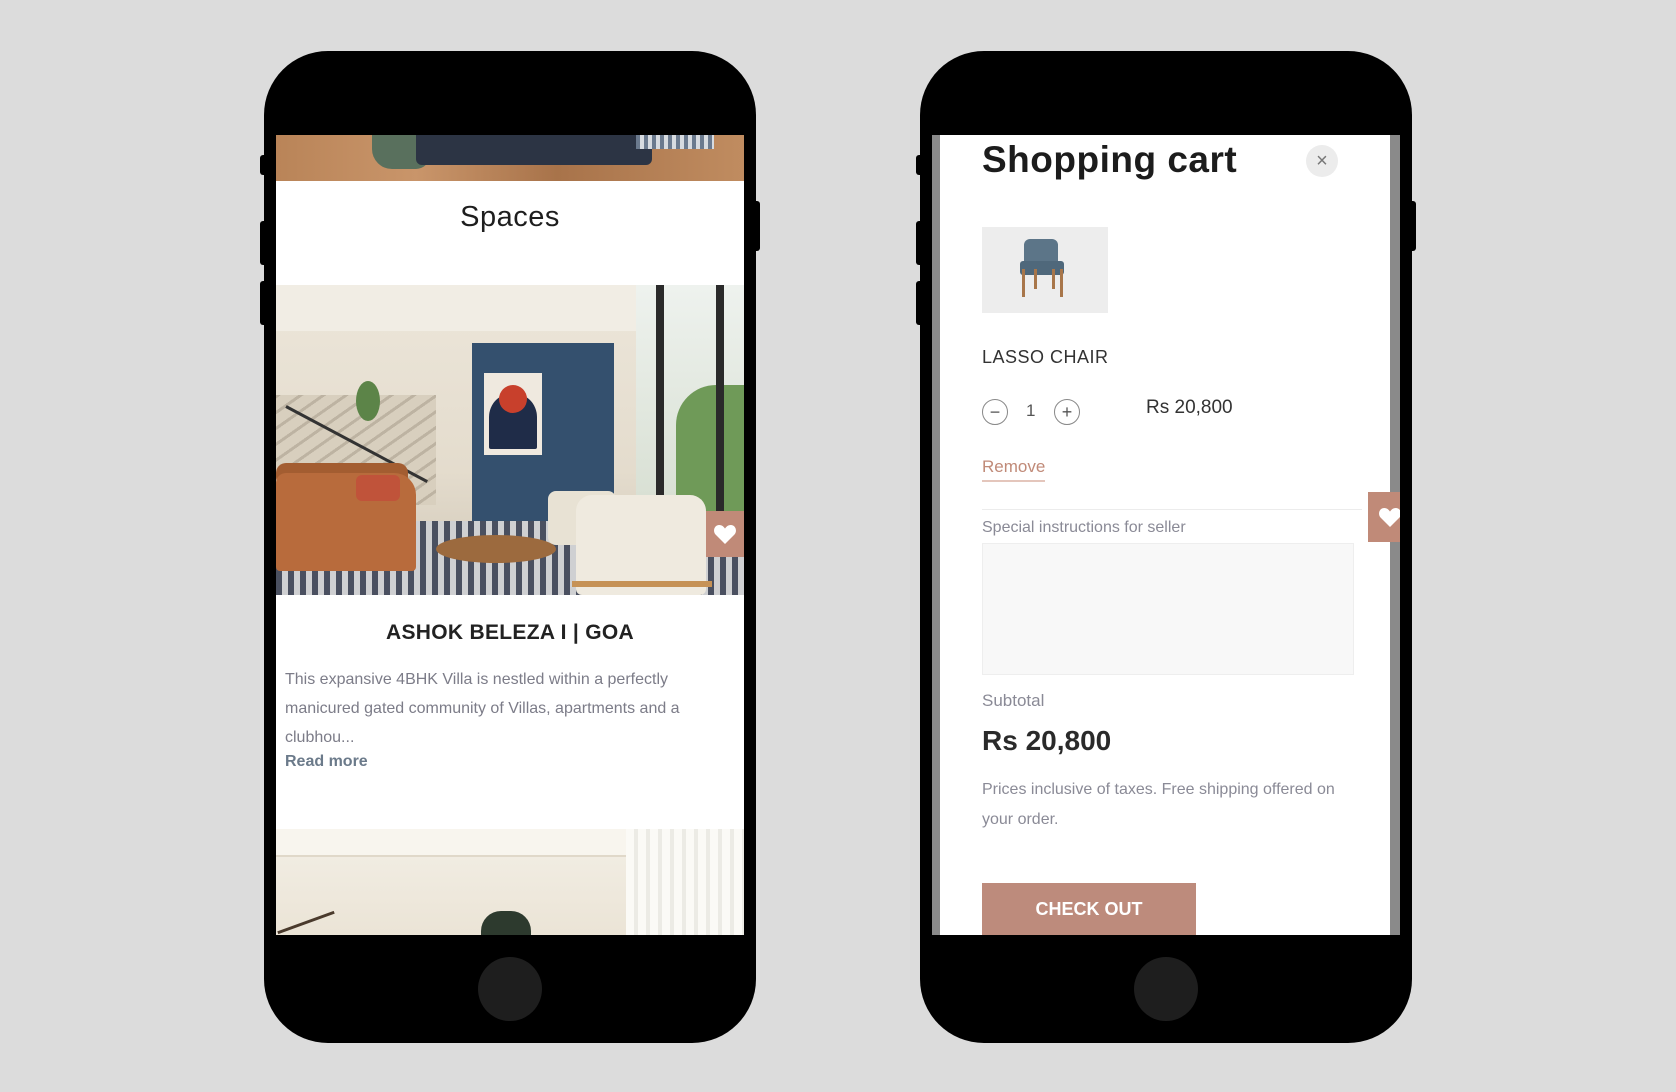 The height and width of the screenshot is (1092, 1676). Describe the element at coordinates (510, 633) in the screenshot. I see `project-title: ASHOK BELEZA I | GOA` at that location.